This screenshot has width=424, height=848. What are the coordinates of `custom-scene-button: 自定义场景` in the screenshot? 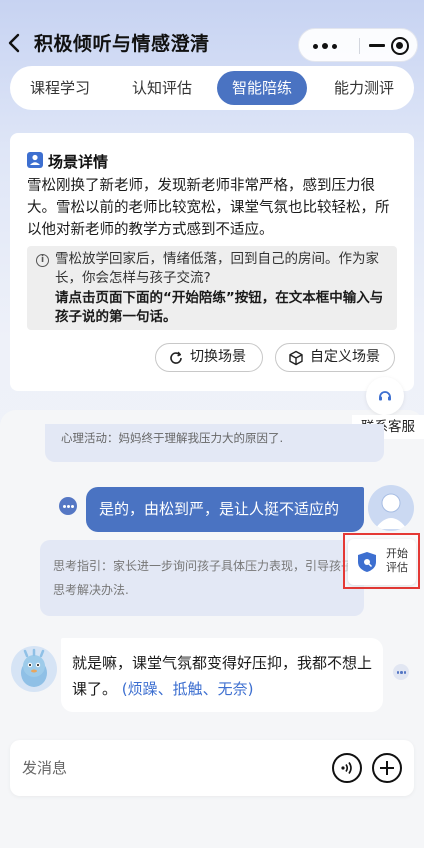 It's located at (335, 357).